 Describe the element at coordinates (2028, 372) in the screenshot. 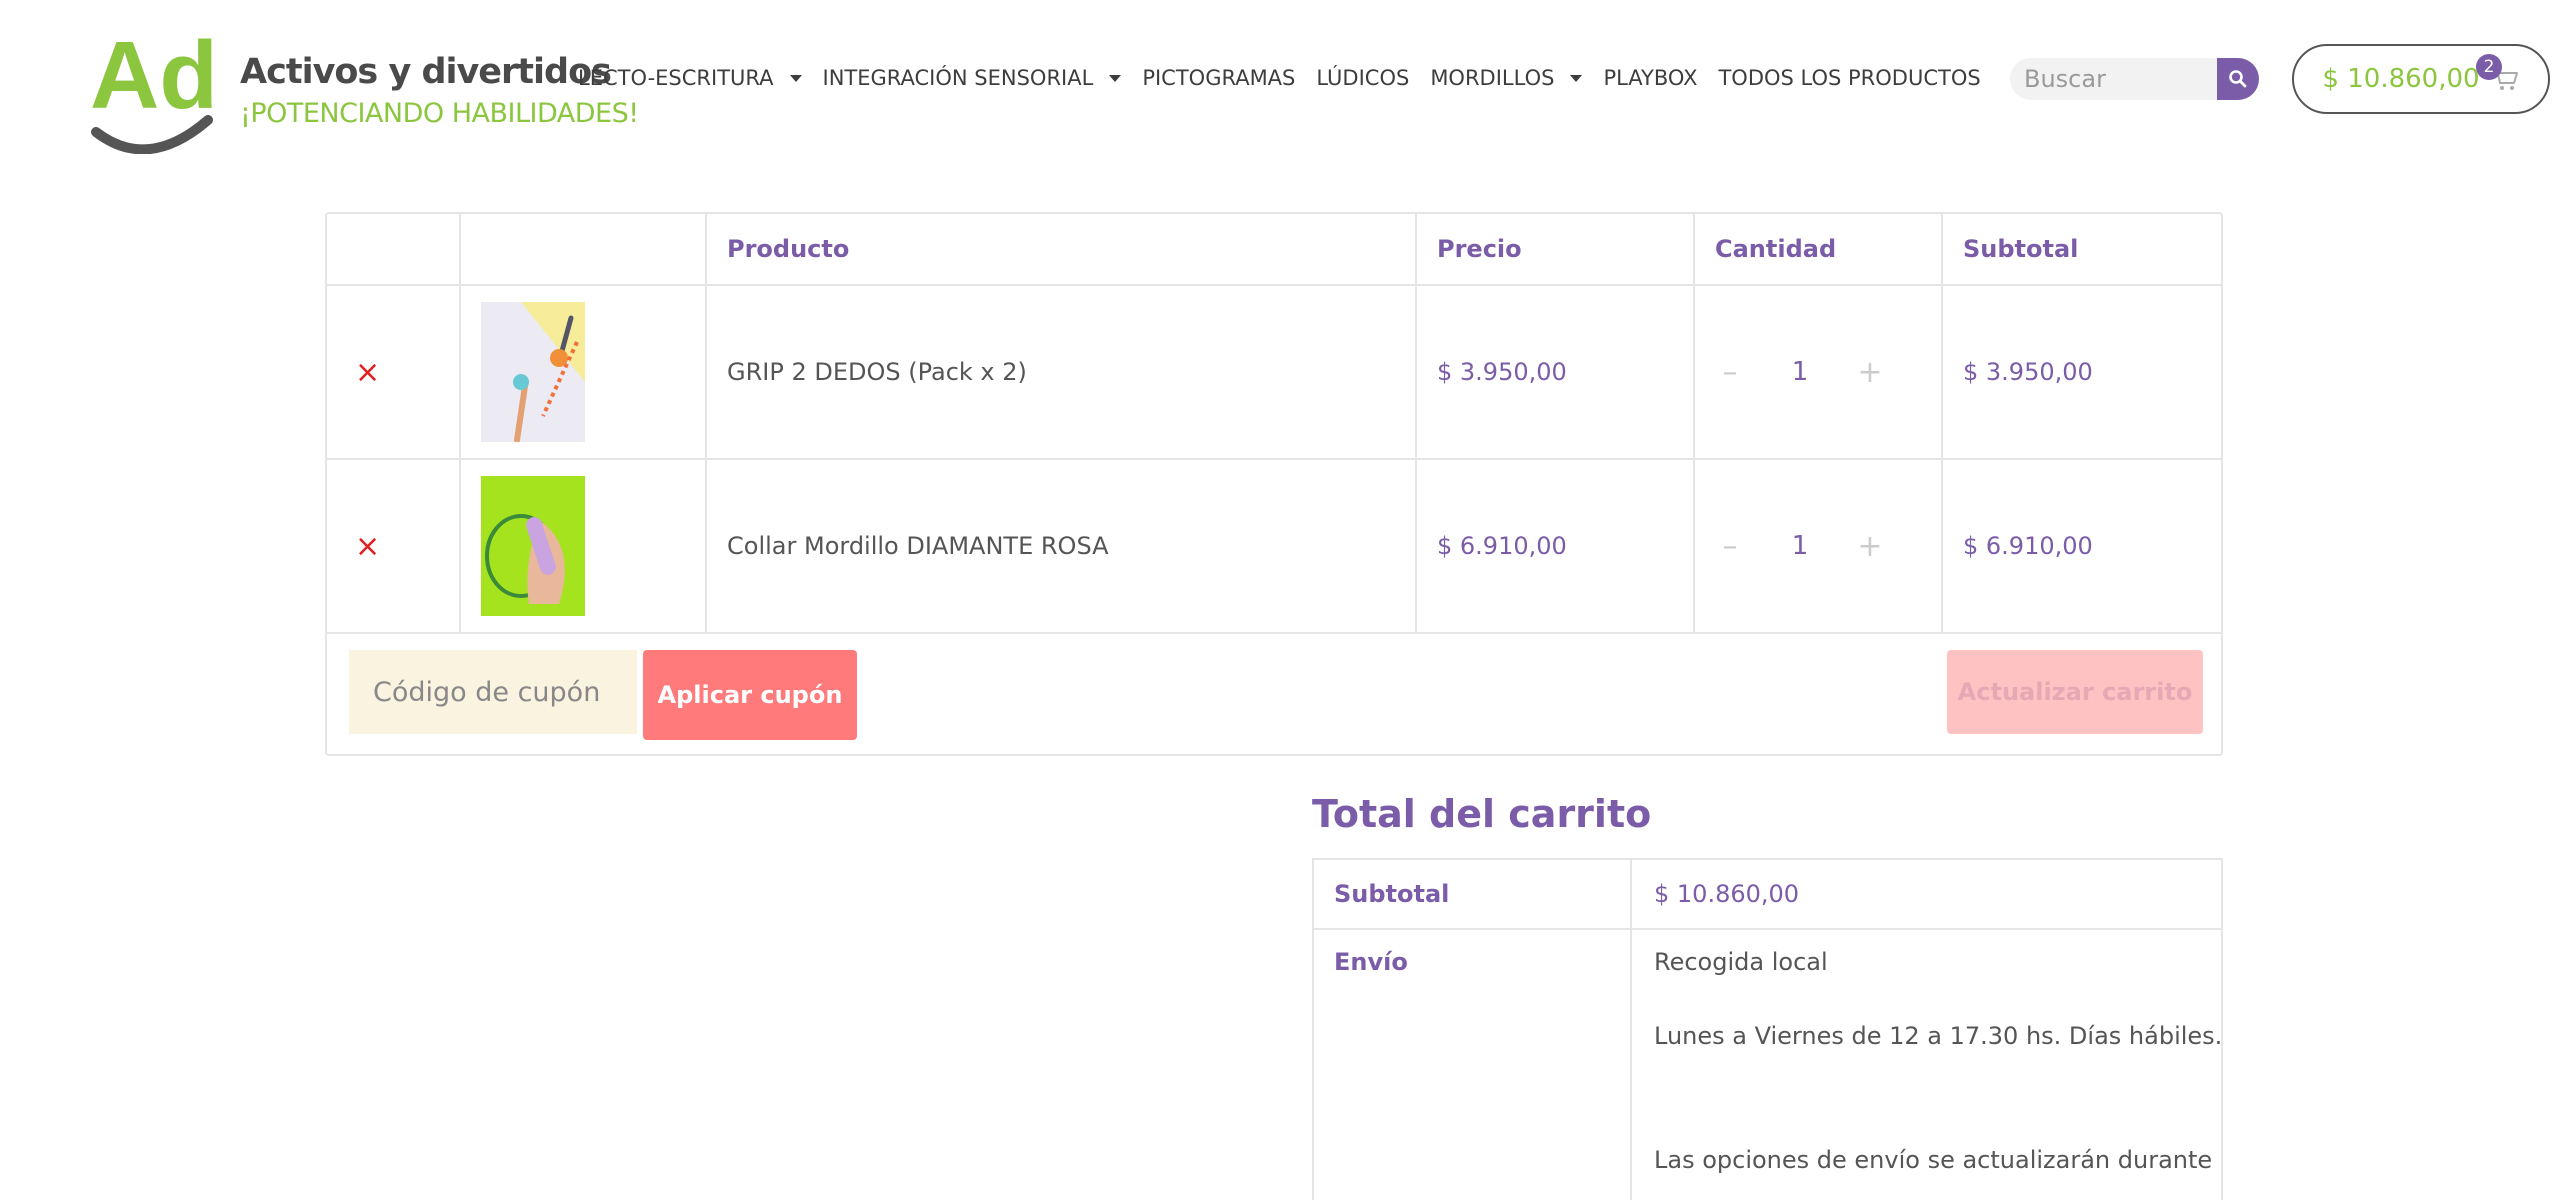

I see `product-subtotal: $ 3.950,00` at that location.